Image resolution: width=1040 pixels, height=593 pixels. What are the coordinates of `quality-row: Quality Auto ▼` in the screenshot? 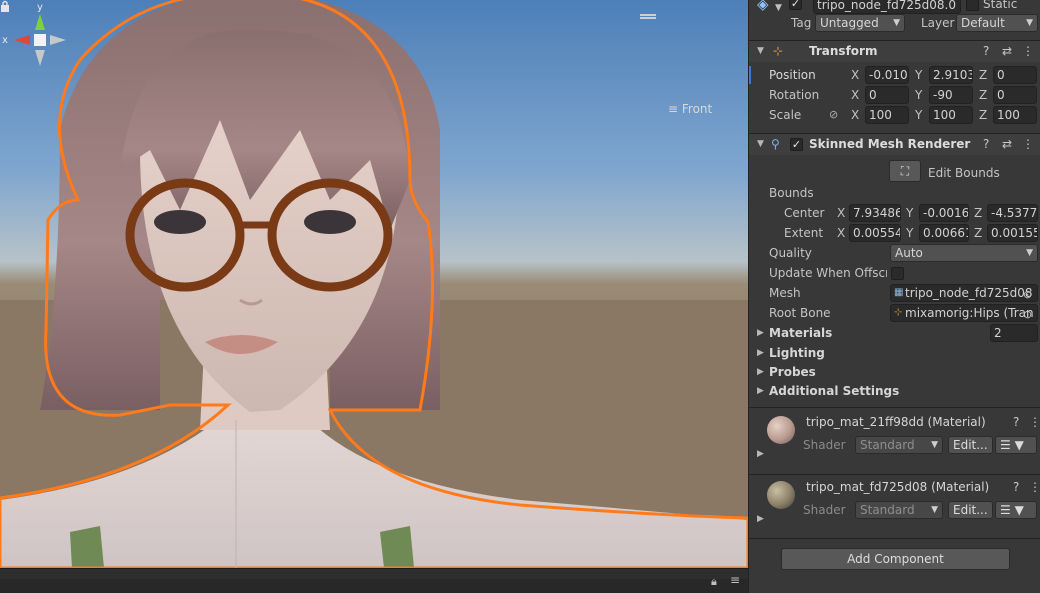 It's located at (894, 253).